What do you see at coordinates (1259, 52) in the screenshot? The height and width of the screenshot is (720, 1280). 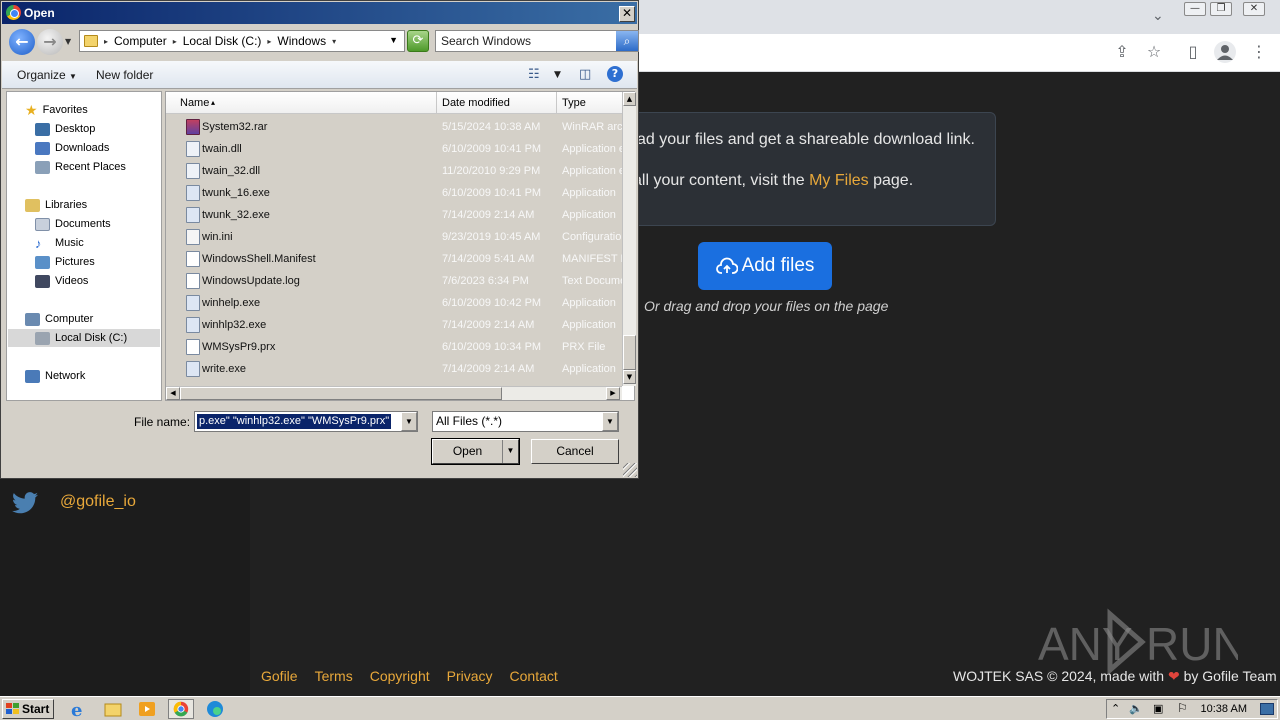 I see `menu-kebab-icon: ⋮` at bounding box center [1259, 52].